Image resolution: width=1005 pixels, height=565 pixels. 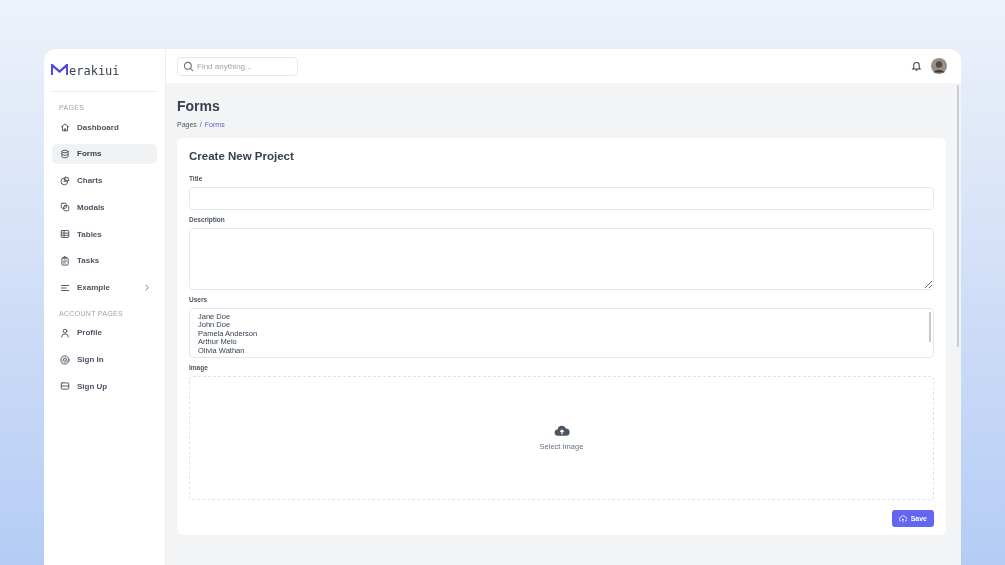 What do you see at coordinates (916, 66) in the screenshot?
I see `bell-icon` at bounding box center [916, 66].